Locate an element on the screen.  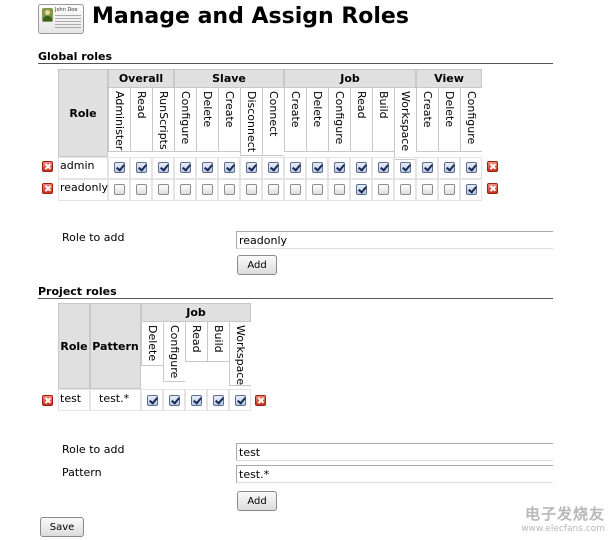
global-roles-title: Global roles is located at coordinates (75, 56).